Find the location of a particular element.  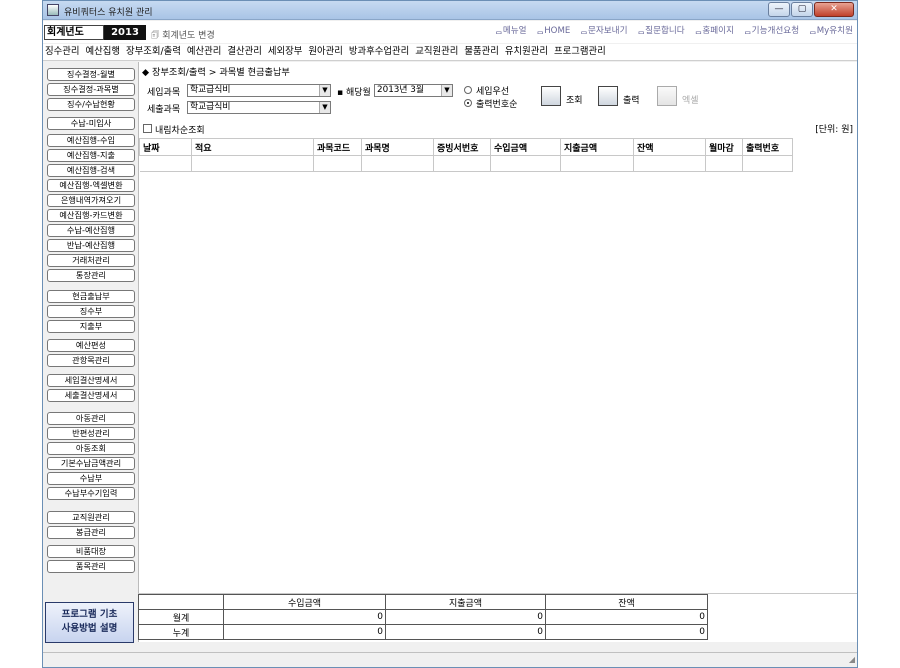

link-manual: ᆷ메뉴얼 is located at coordinates (511, 31).